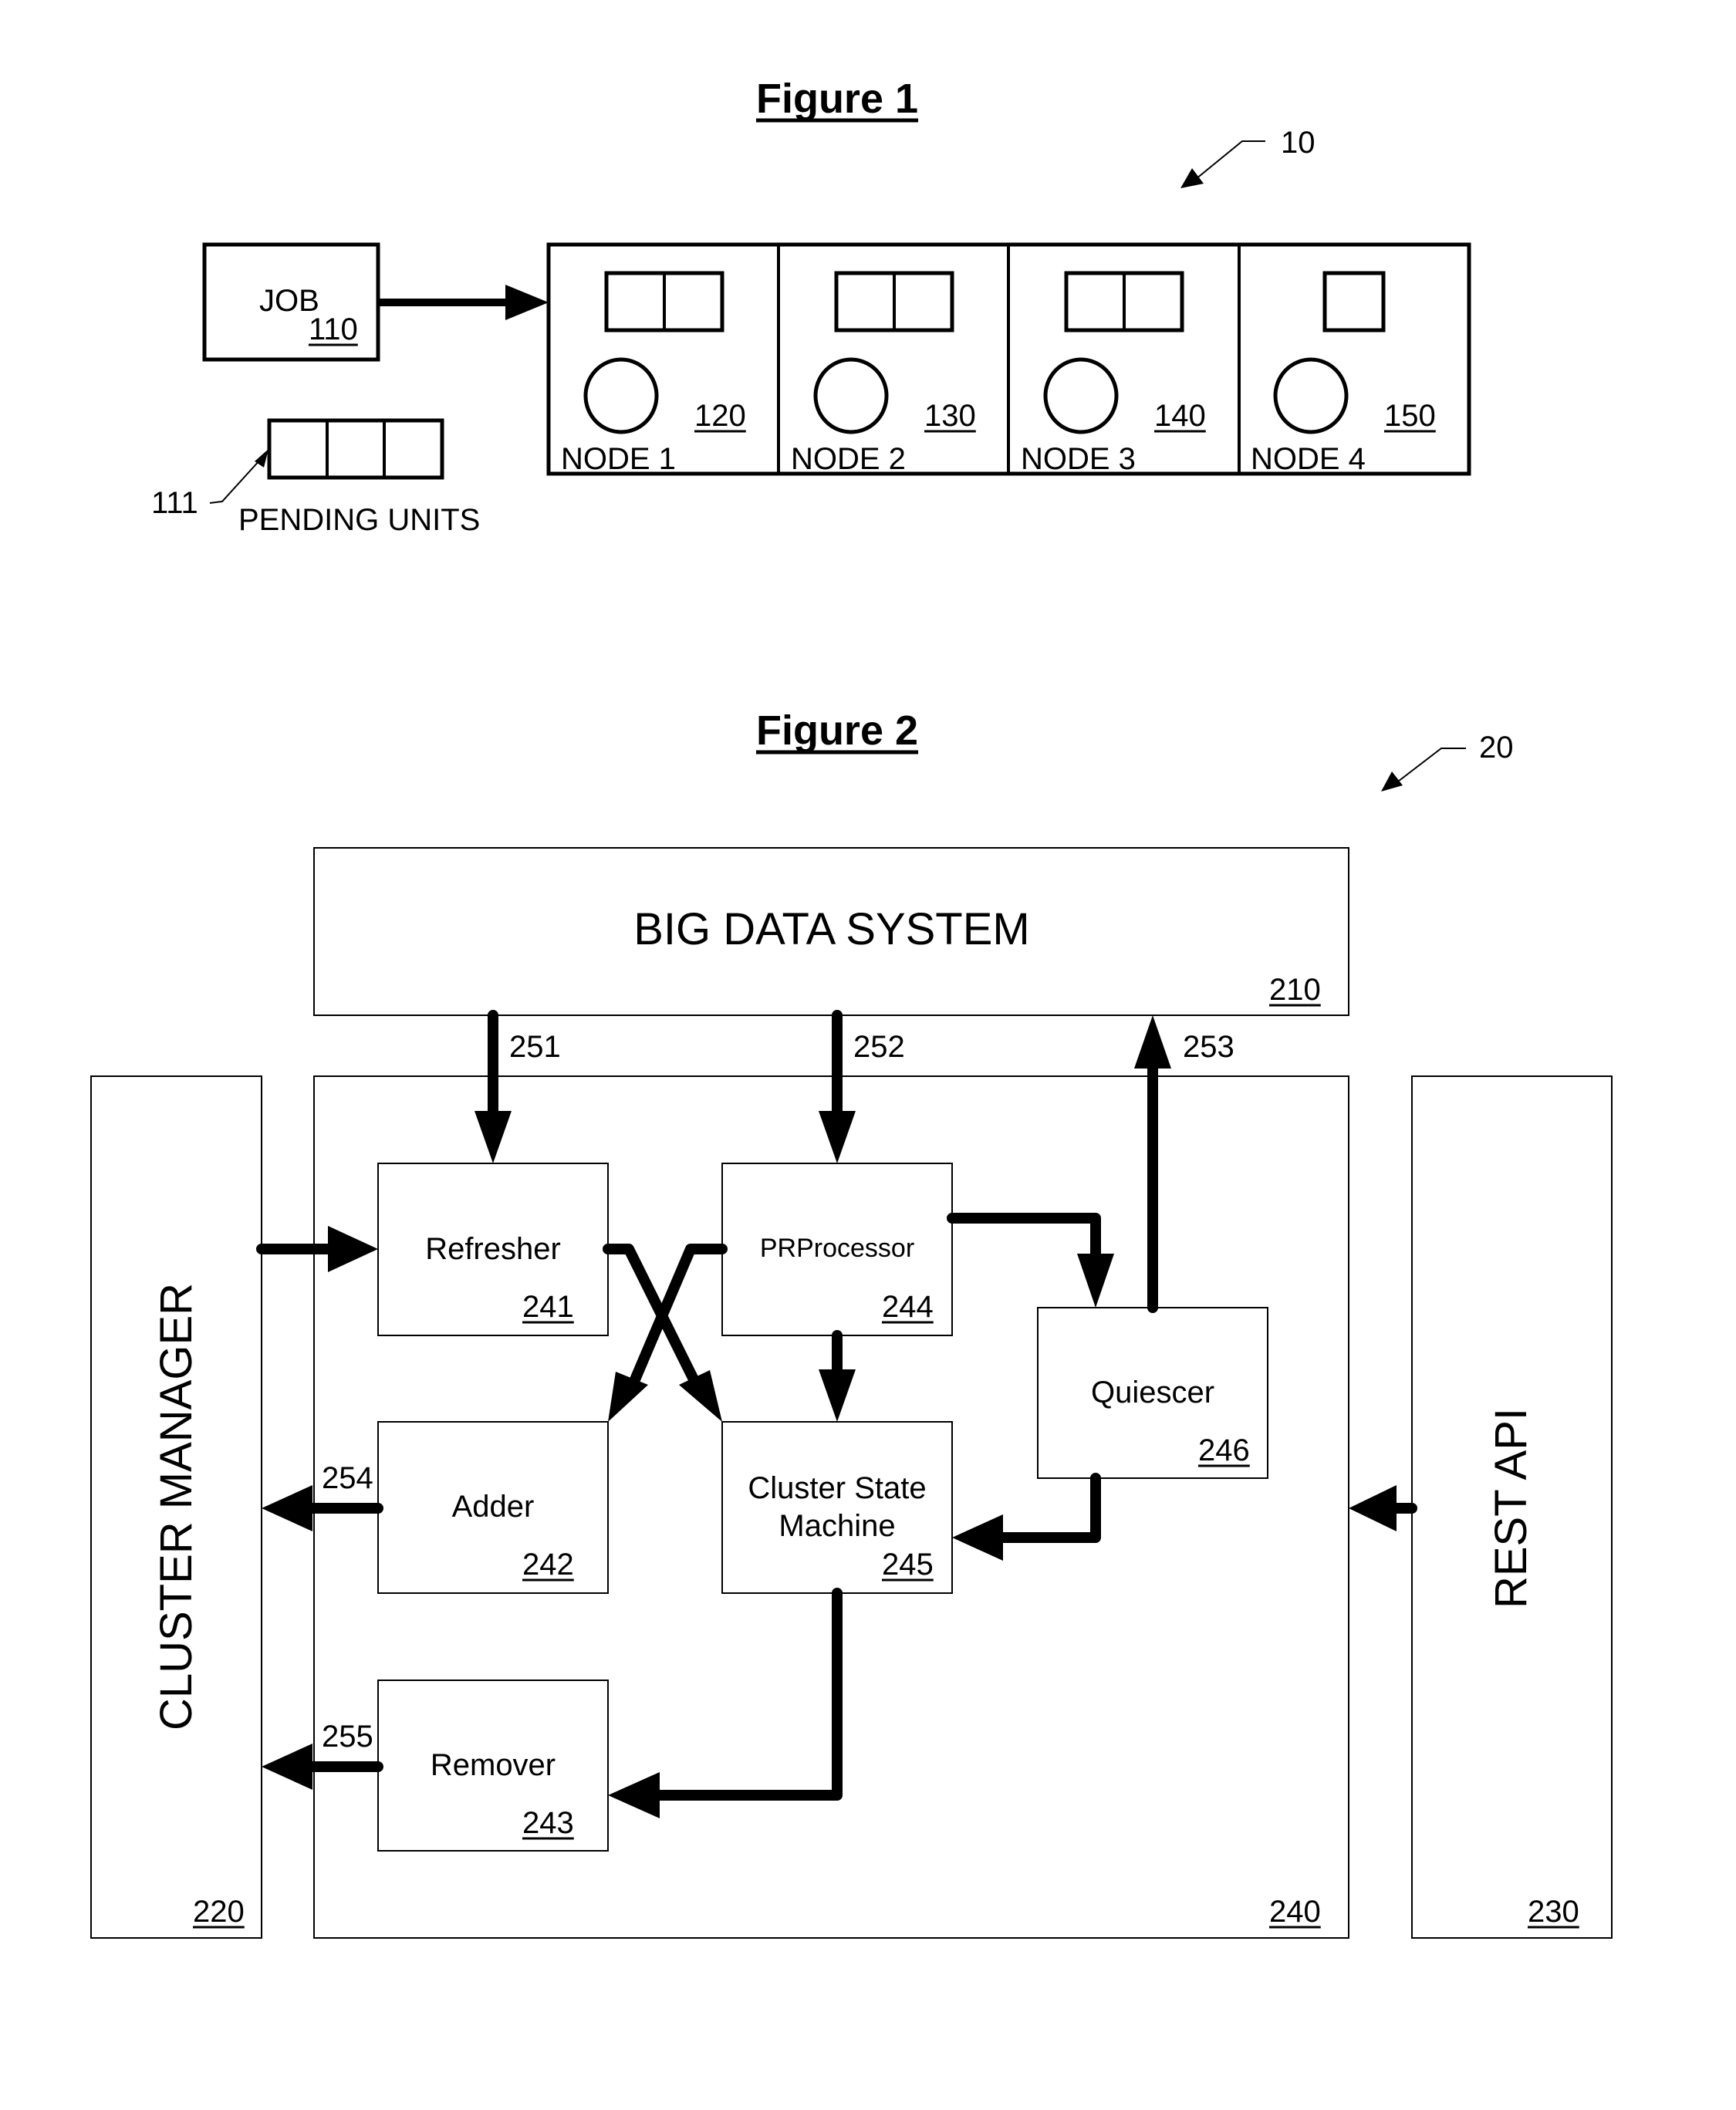 The height and width of the screenshot is (2110, 1736). What do you see at coordinates (837, 1137) in the screenshot?
I see `flow-252-arrowhead` at bounding box center [837, 1137].